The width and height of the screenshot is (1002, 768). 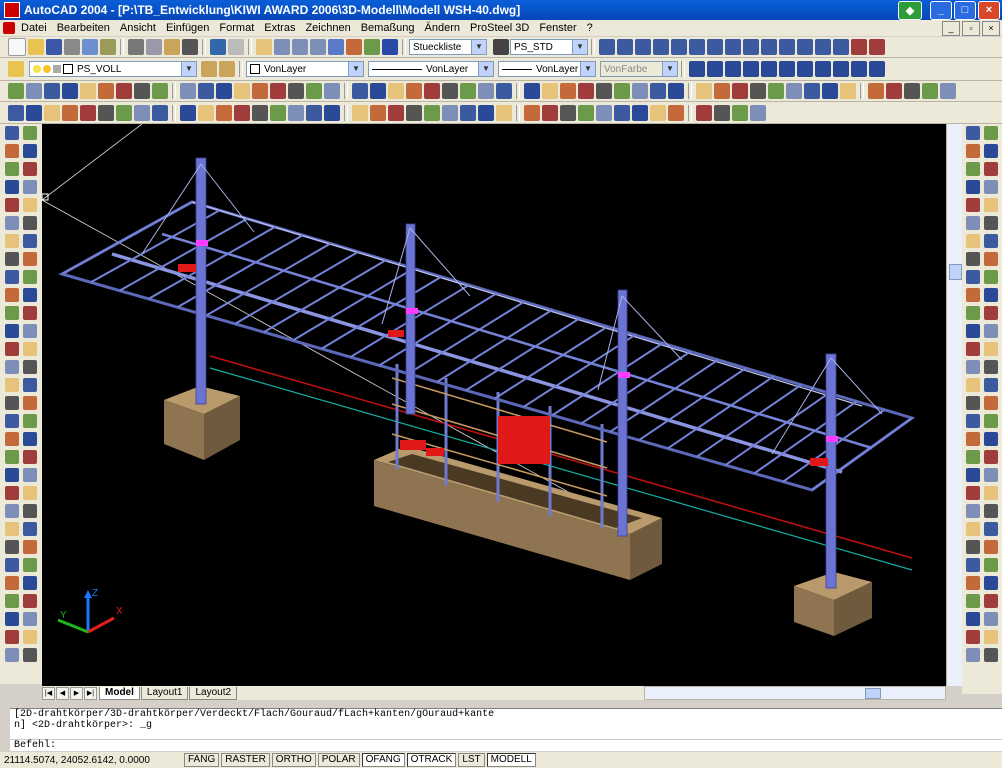 I want to click on menu-einfuegen: Einfügen, so click(x=187, y=28).